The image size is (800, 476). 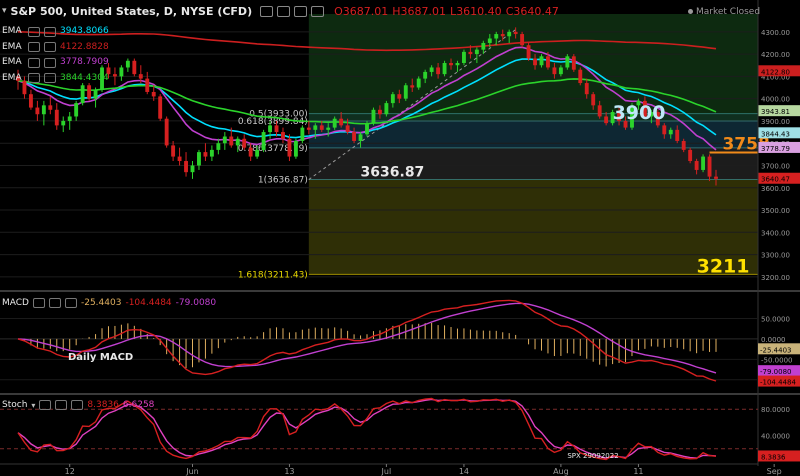 I want to click on more-icon, so click(x=318, y=11).